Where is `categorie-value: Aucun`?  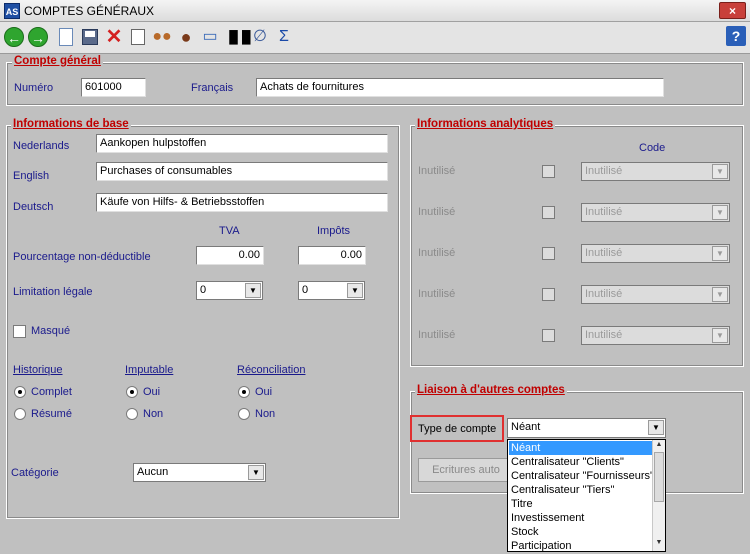
categorie-value: Aucun is located at coordinates (153, 472).